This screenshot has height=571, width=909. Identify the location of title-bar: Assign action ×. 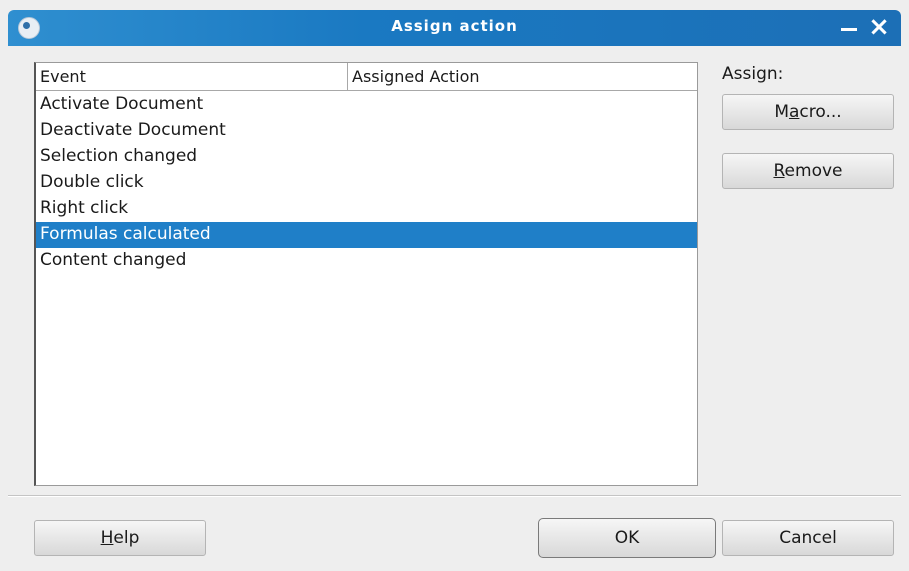
(454, 28).